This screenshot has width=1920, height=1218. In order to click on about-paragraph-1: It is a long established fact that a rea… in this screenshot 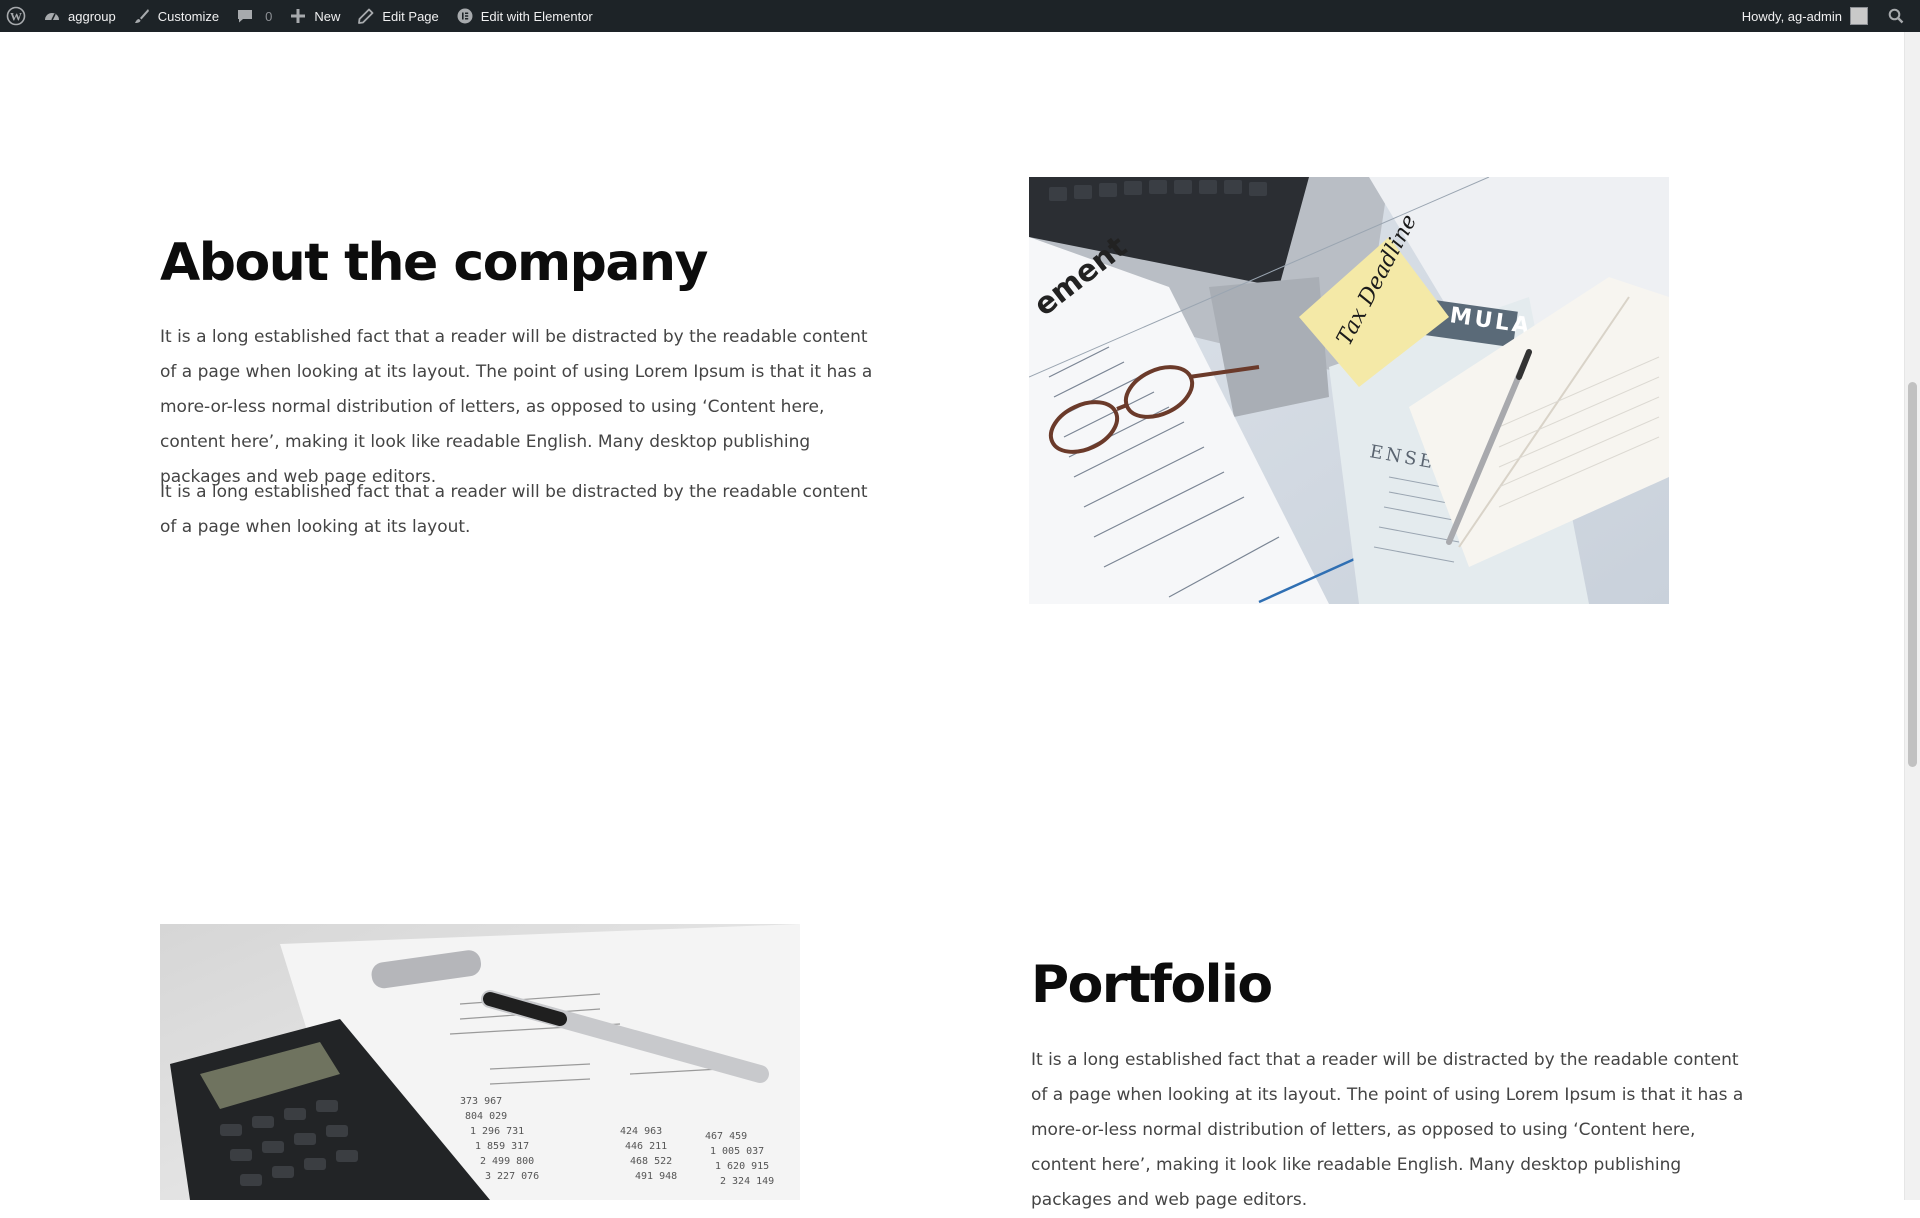, I will do `click(516, 407)`.